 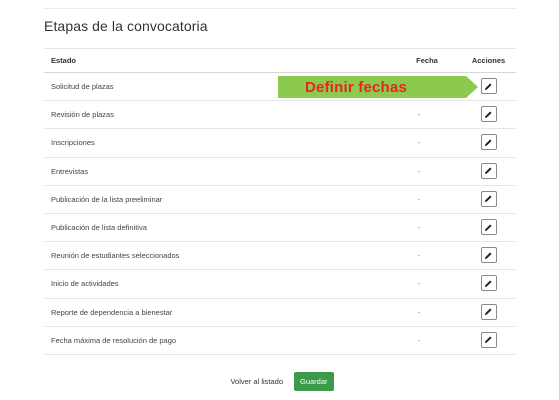 I want to click on callout-text: Definir fechas, so click(x=356, y=87).